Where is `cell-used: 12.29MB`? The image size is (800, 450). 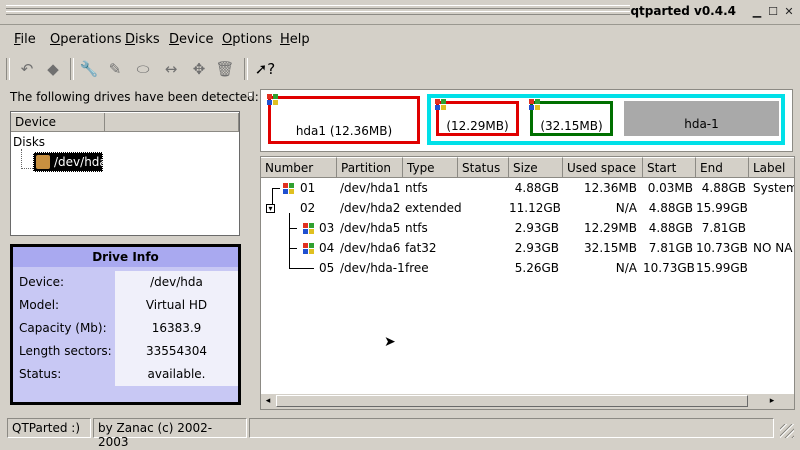 cell-used: 12.29MB is located at coordinates (610, 228).